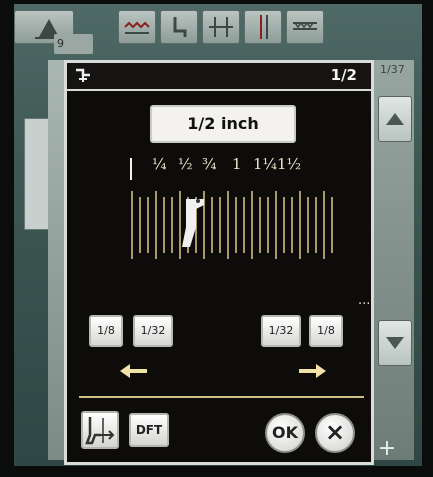  What do you see at coordinates (285, 433) in the screenshot?
I see `ok-button: OK` at bounding box center [285, 433].